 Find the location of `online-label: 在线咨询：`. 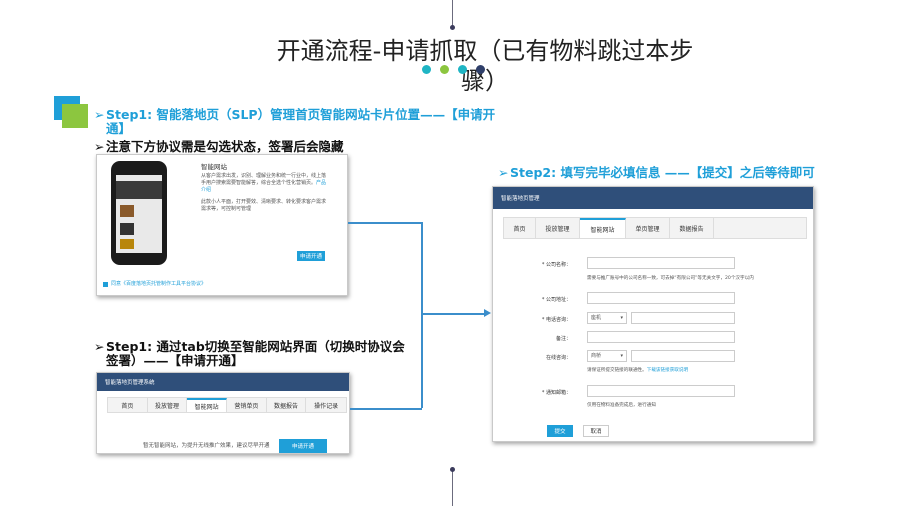

online-label: 在线咨询： is located at coordinates (558, 358).